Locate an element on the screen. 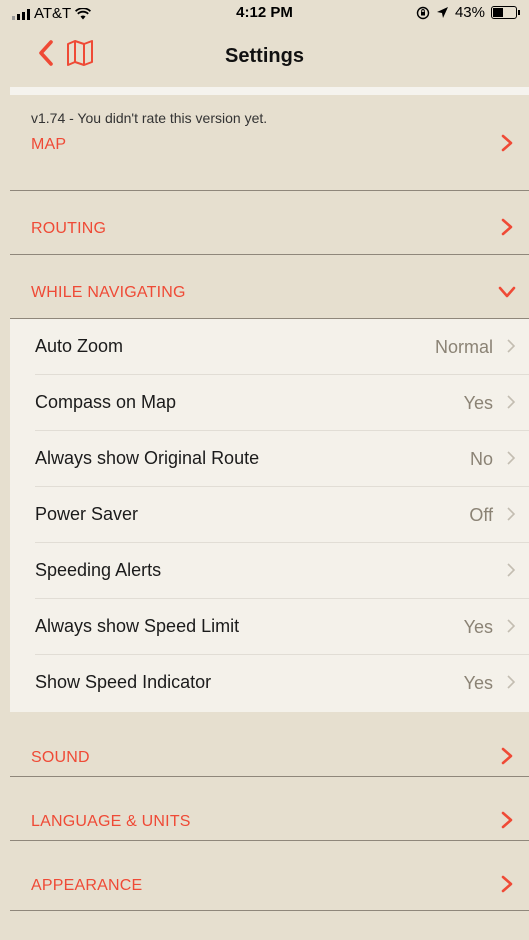 The image size is (529, 940). chevron-down-icon is located at coordinates (507, 292).